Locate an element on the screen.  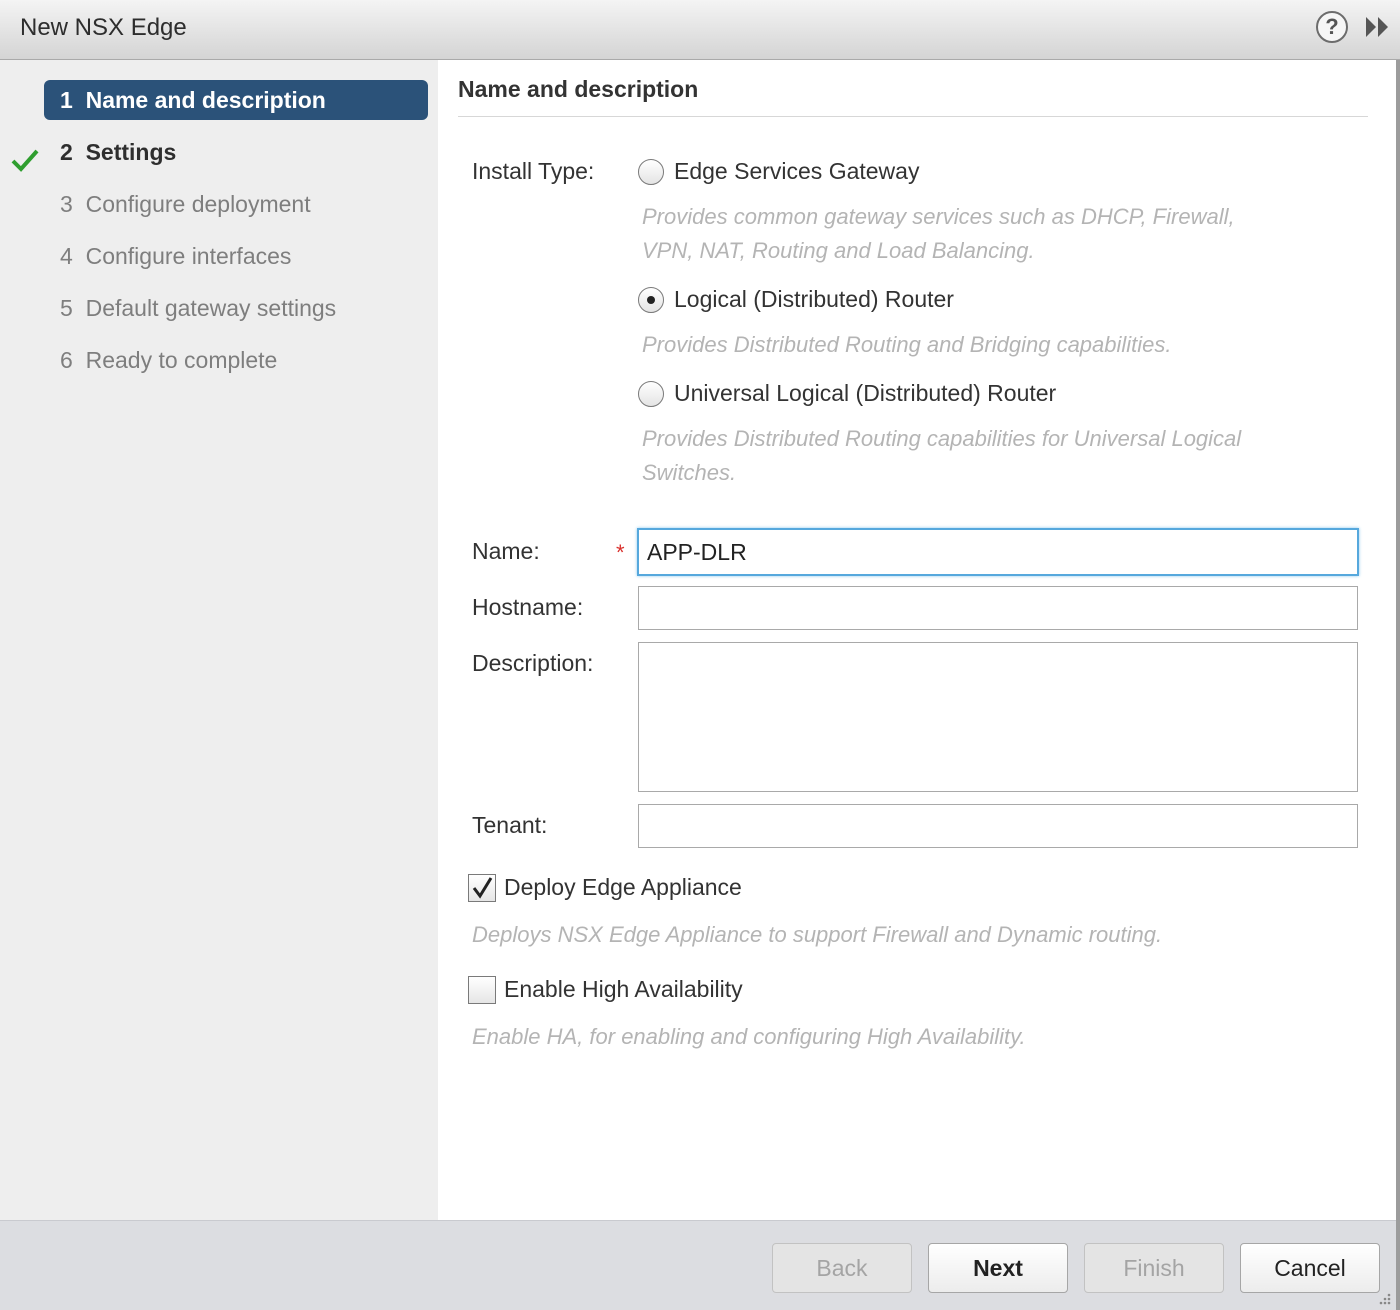
step-settings: 2 Settings is located at coordinates (236, 152).